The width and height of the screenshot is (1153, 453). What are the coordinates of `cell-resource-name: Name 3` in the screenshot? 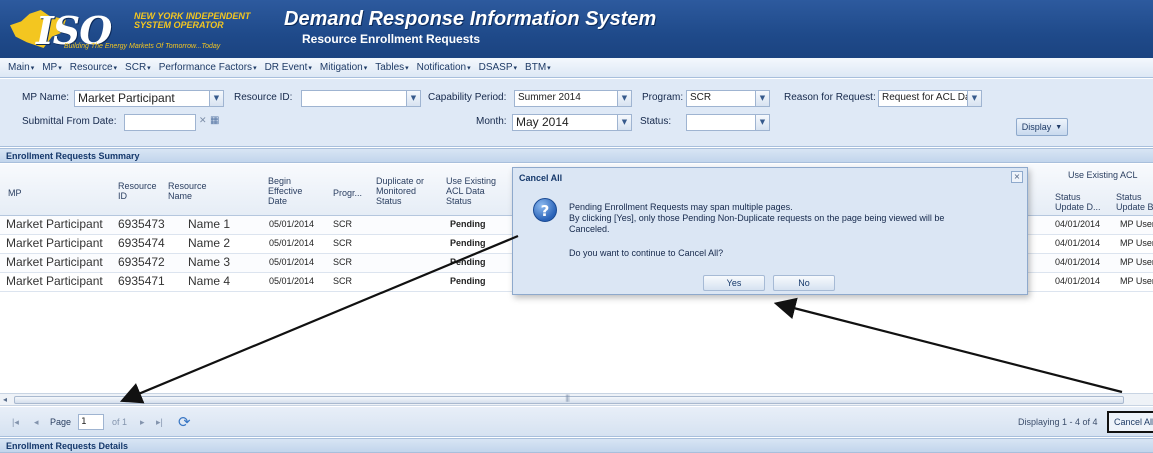 It's located at (209, 262).